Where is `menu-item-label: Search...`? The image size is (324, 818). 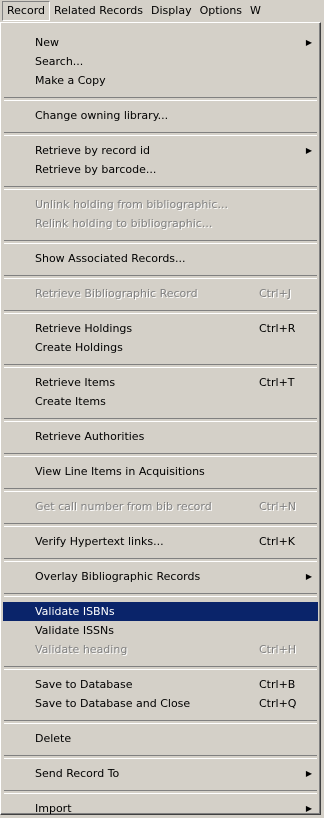 menu-item-label: Search... is located at coordinates (59, 61).